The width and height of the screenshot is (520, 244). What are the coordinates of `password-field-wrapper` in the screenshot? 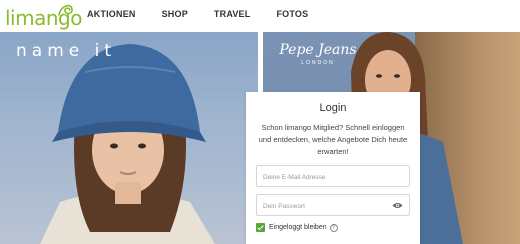 It's located at (333, 205).